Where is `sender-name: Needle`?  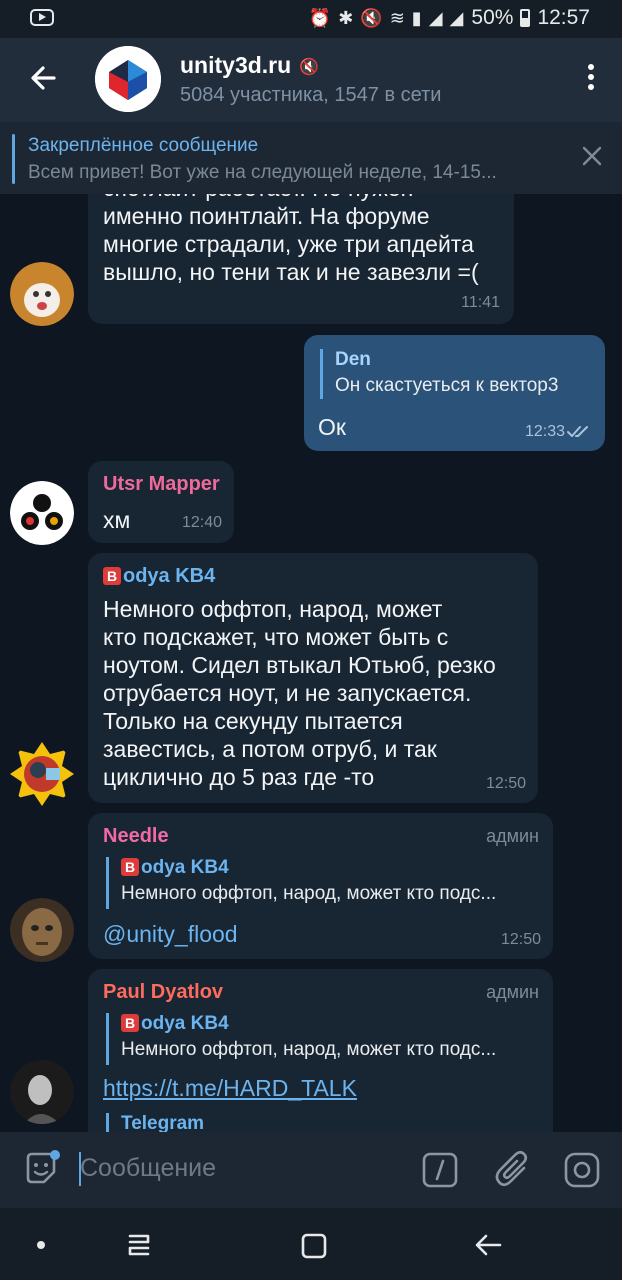 sender-name: Needle is located at coordinates (136, 836).